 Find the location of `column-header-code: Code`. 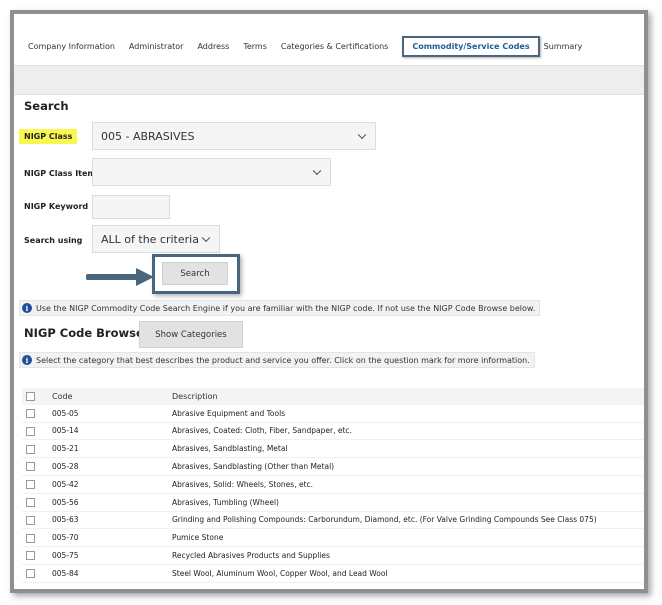

column-header-code: Code is located at coordinates (112, 396).